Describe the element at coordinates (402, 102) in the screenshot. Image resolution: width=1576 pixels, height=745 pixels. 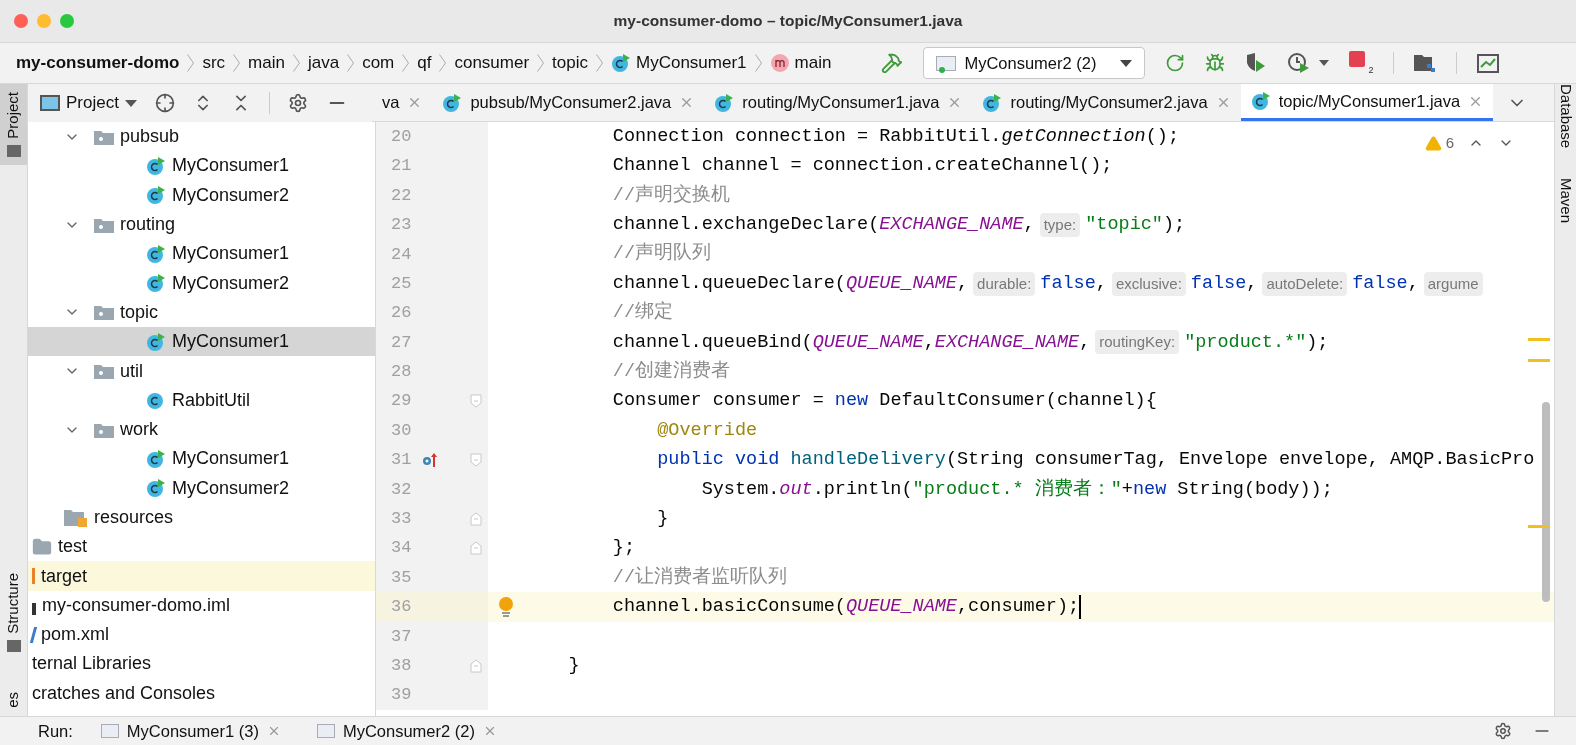
I see `editor-tab: va` at that location.